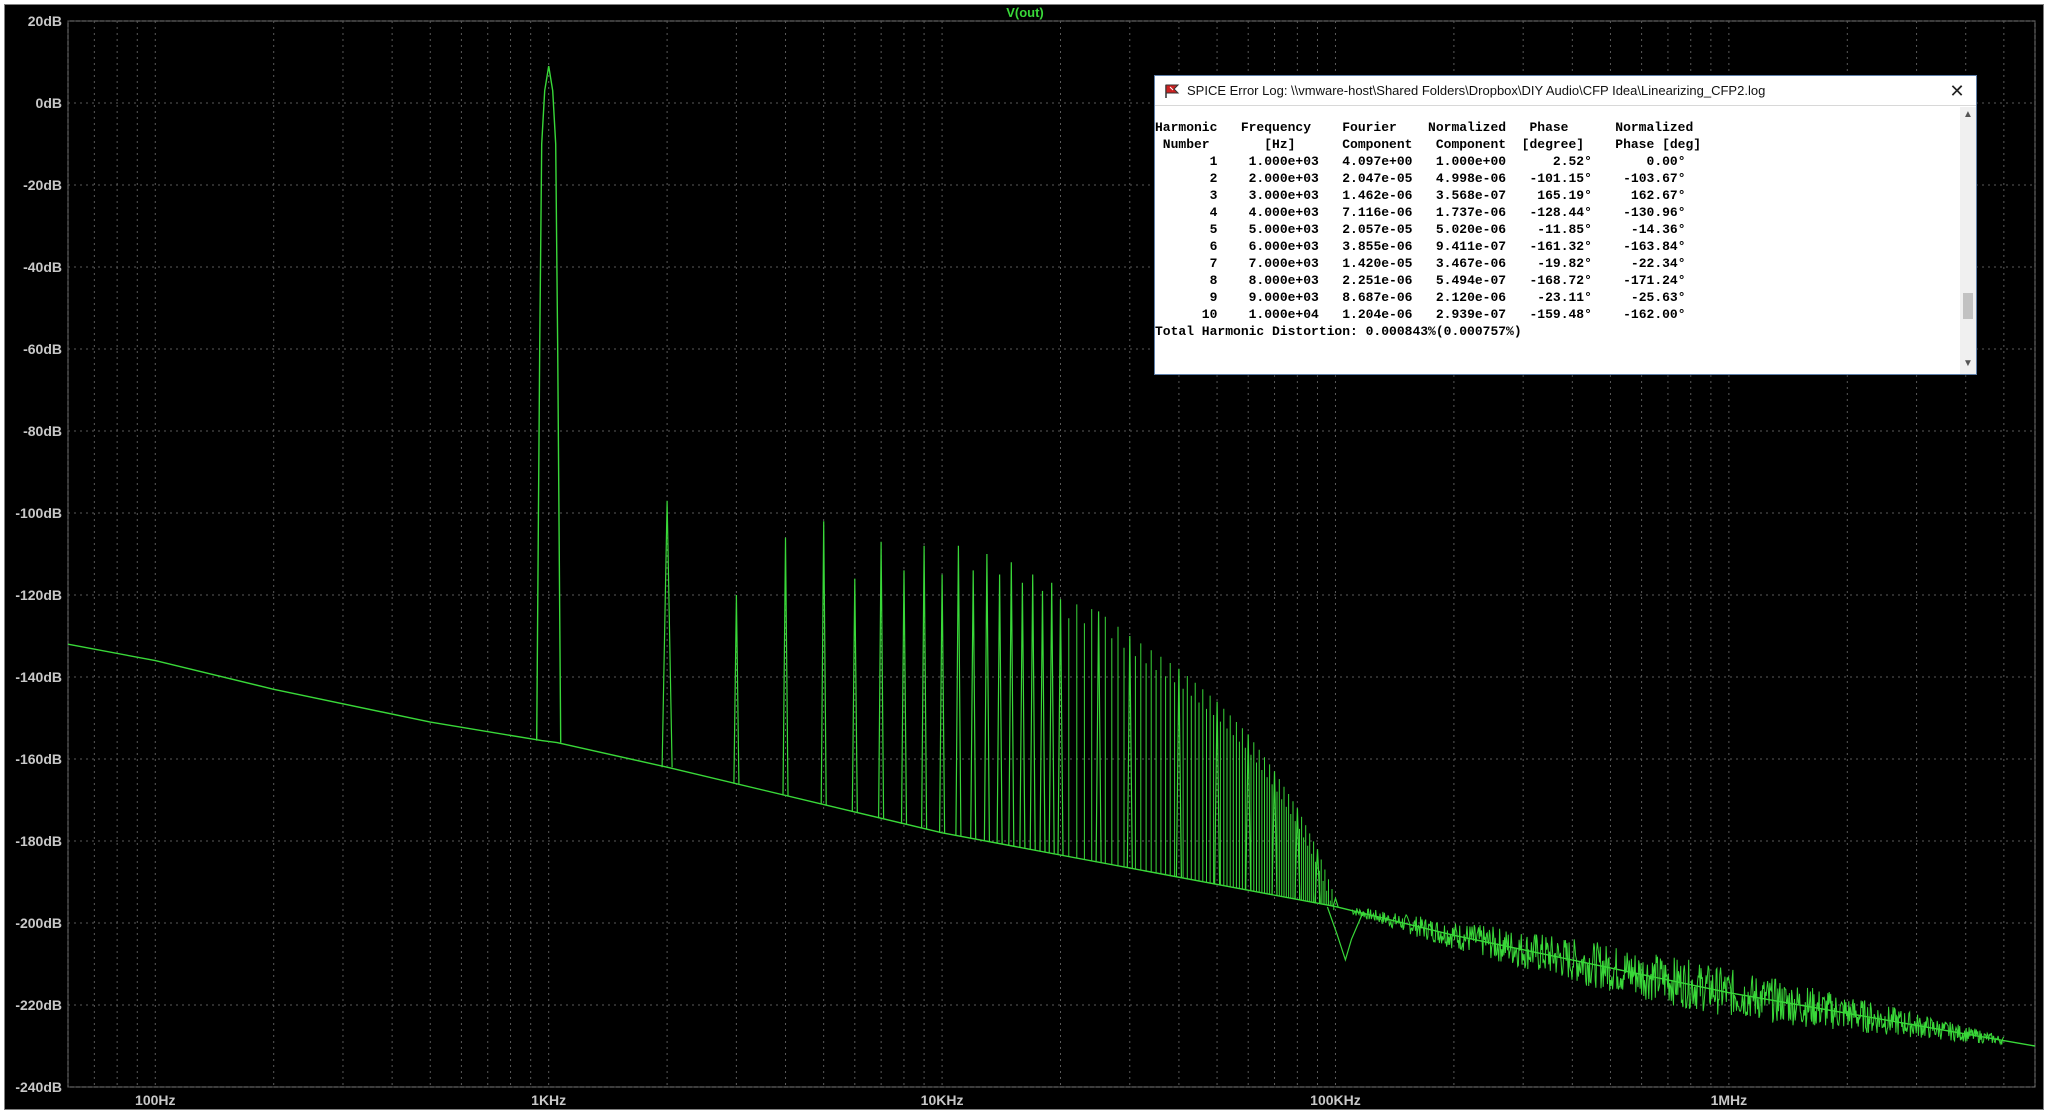 The height and width of the screenshot is (1116, 2048). Describe the element at coordinates (42, 185) in the screenshot. I see `y-tick-label: -20dB` at that location.